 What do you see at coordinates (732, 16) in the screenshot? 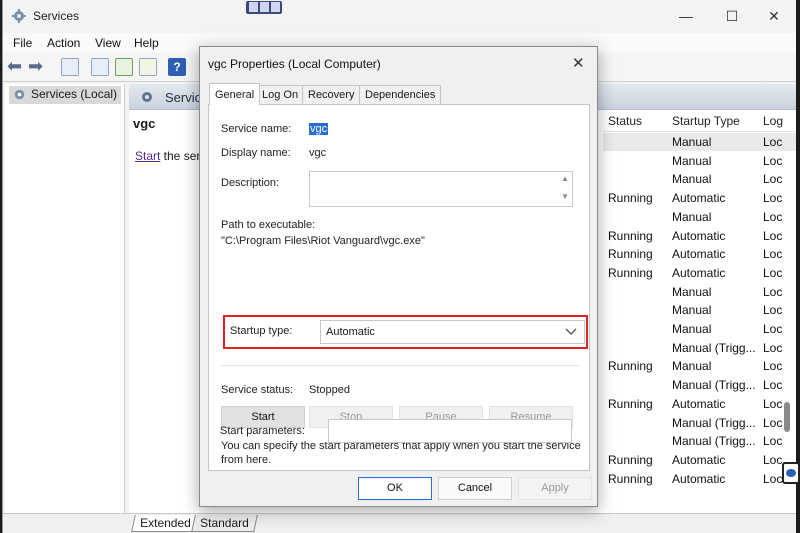
I see `maximize-button: ☐` at bounding box center [732, 16].